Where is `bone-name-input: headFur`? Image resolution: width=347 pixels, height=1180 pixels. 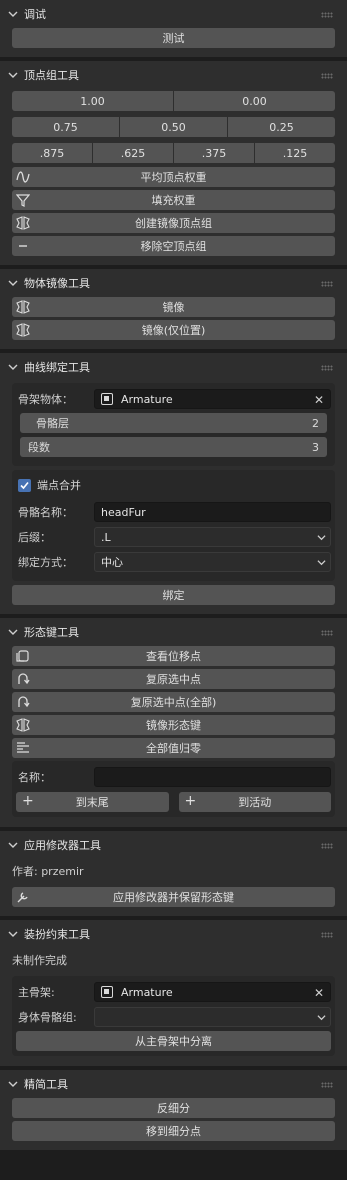 bone-name-input: headFur is located at coordinates (212, 512).